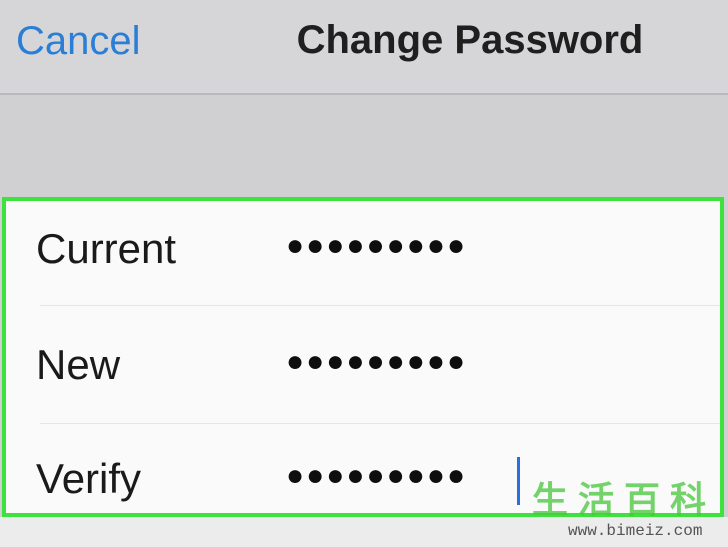  What do you see at coordinates (518, 481) in the screenshot?
I see `text-cursor` at bounding box center [518, 481].